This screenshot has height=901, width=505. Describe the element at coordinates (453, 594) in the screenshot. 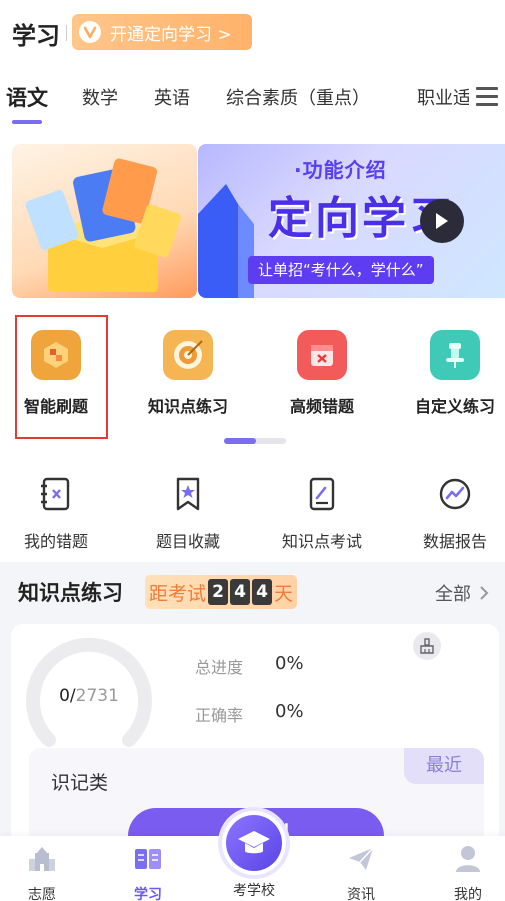

I see `see-all-label: 全部` at that location.